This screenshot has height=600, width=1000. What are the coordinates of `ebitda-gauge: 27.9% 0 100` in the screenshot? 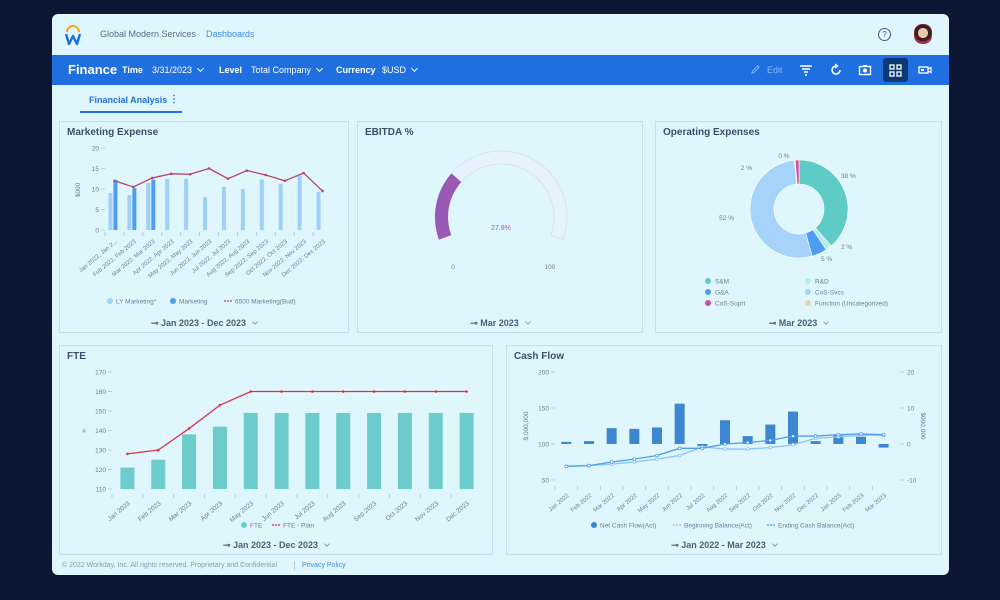 It's located at (501, 210).